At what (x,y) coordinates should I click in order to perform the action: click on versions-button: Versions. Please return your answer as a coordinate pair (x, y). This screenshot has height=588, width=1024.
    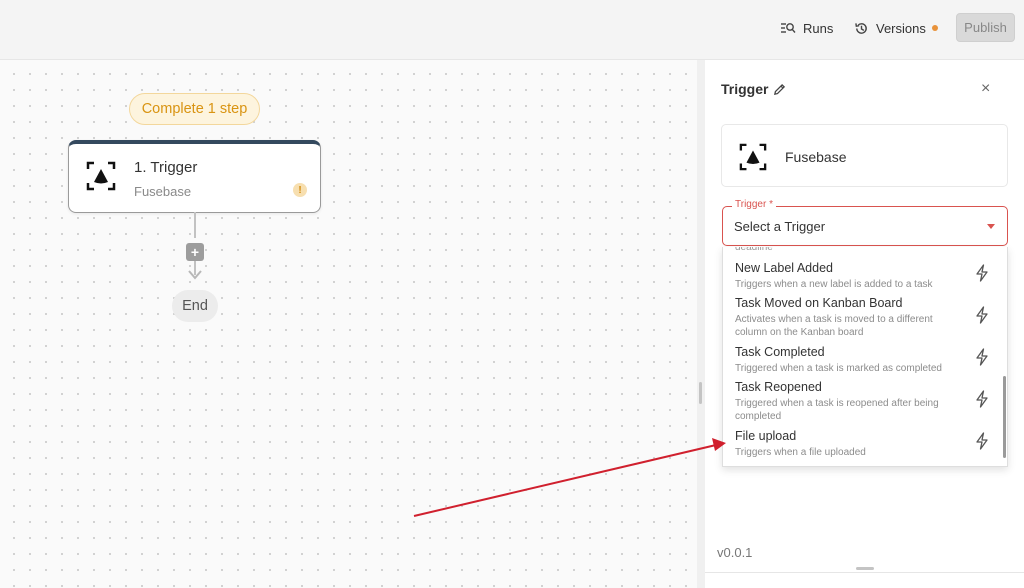
    Looking at the image, I should click on (896, 28).